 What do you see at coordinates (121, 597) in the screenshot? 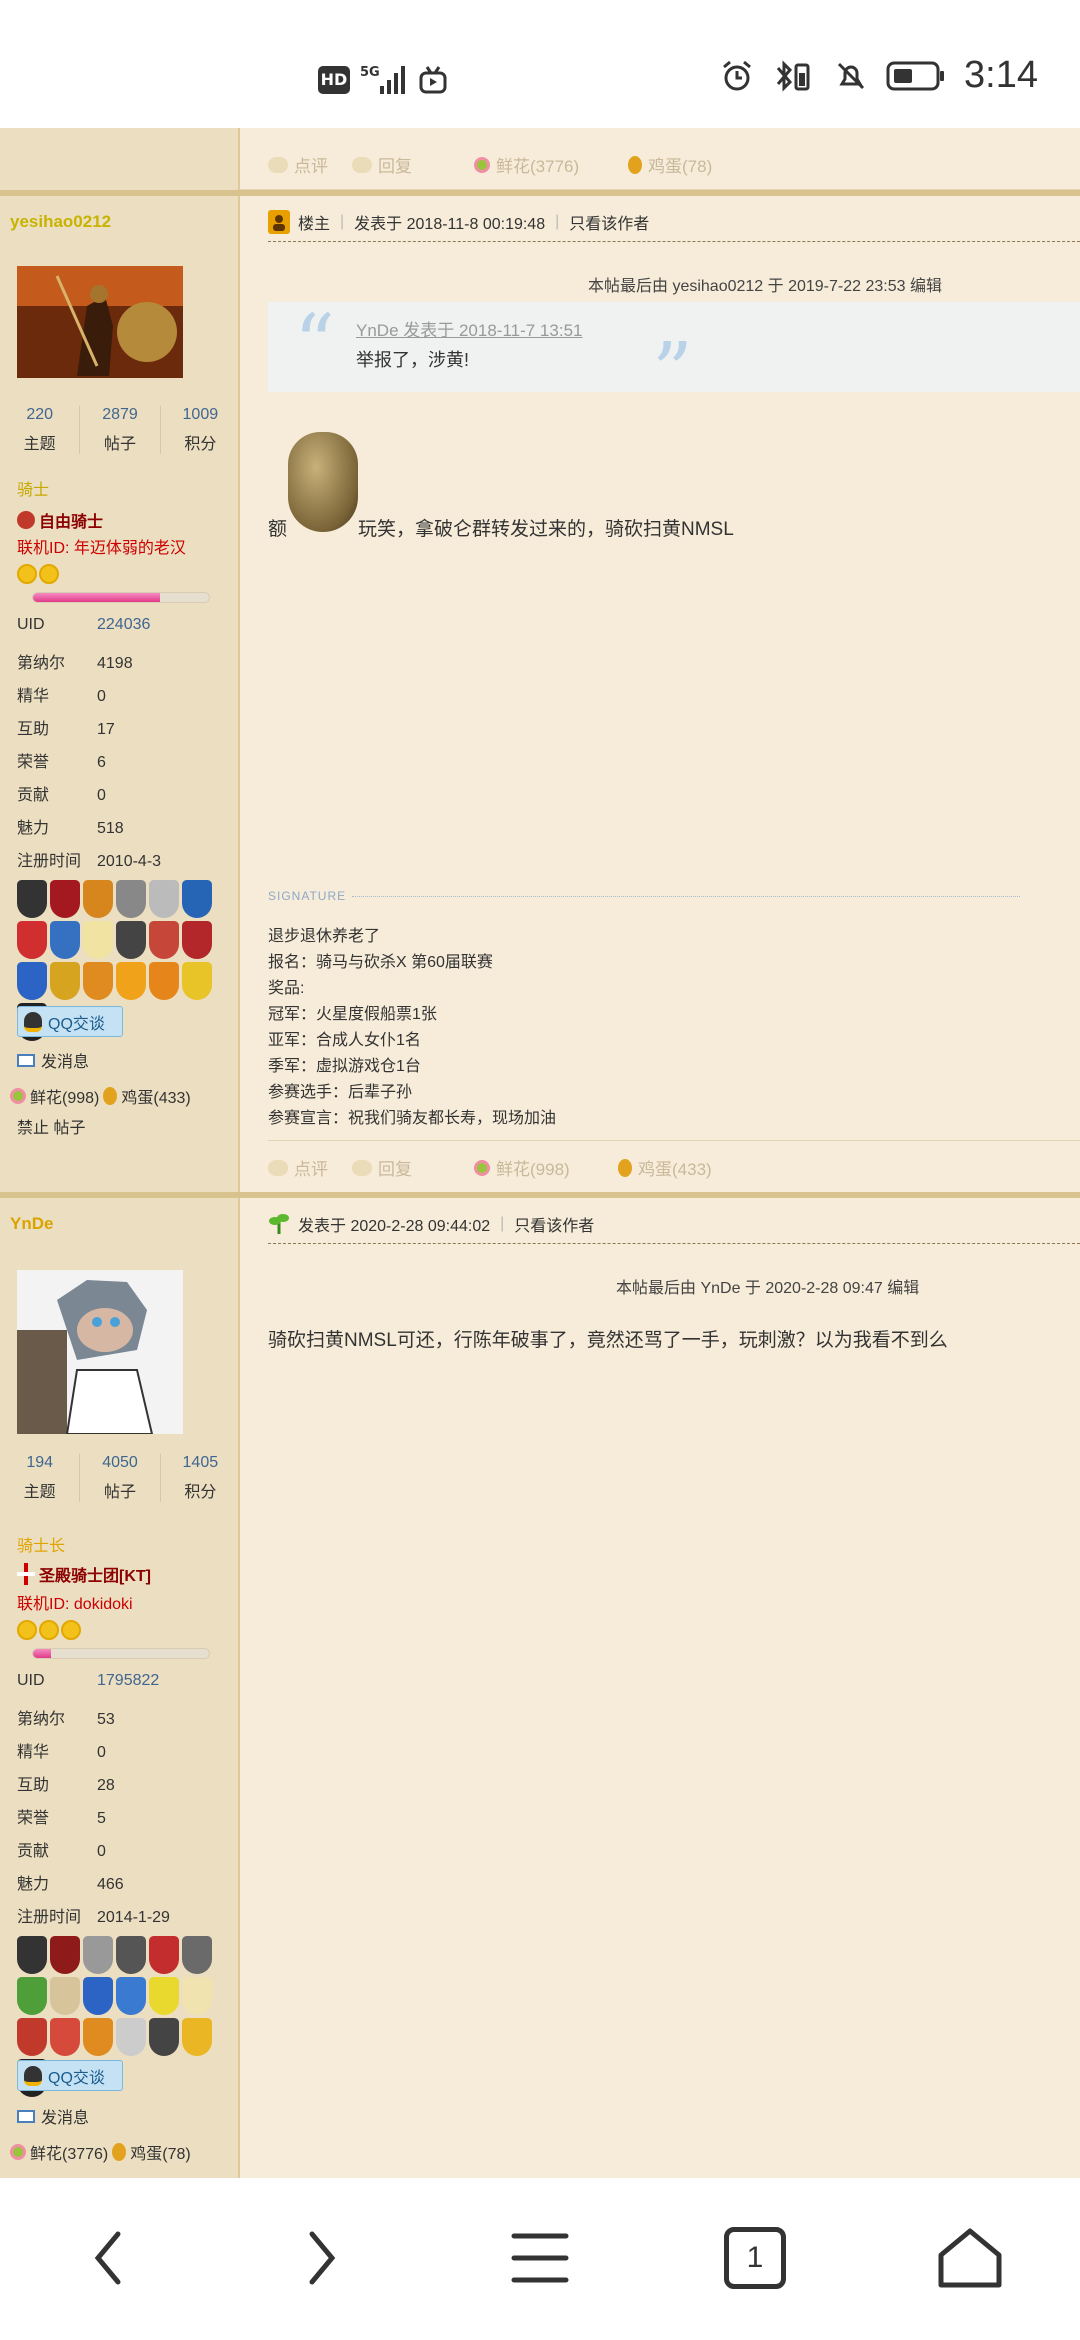
I see `level-progress-bar` at bounding box center [121, 597].